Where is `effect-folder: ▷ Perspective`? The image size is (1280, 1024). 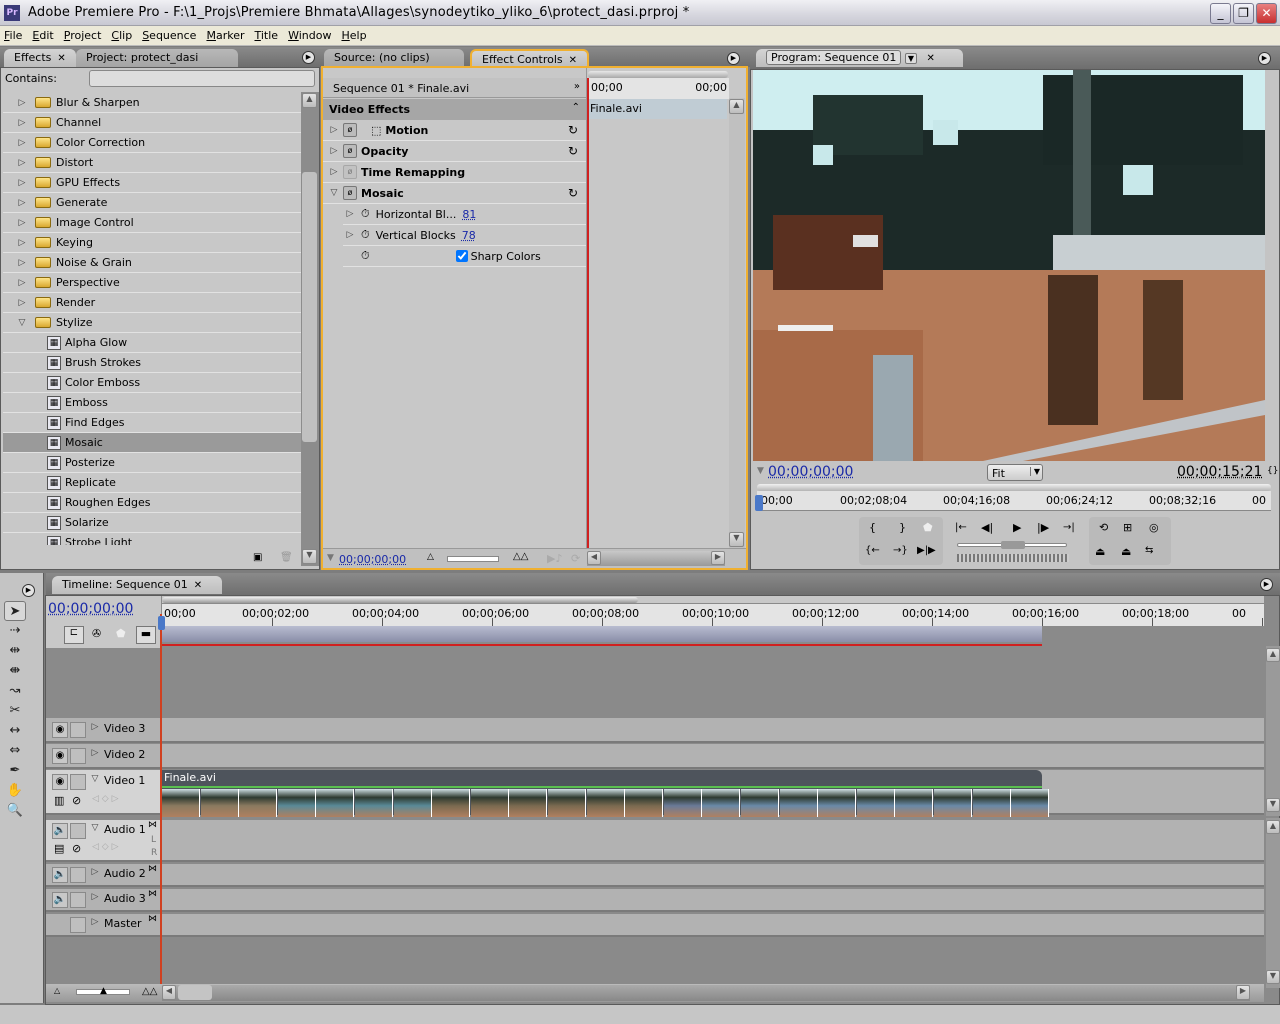 effect-folder: ▷ Perspective is located at coordinates (152, 283).